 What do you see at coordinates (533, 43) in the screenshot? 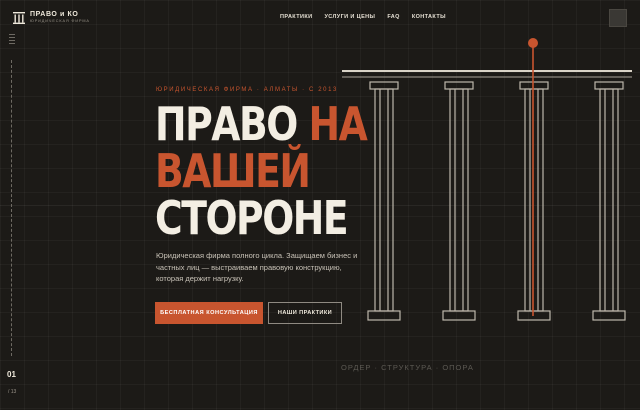
I see `accent-plumb-dot` at bounding box center [533, 43].